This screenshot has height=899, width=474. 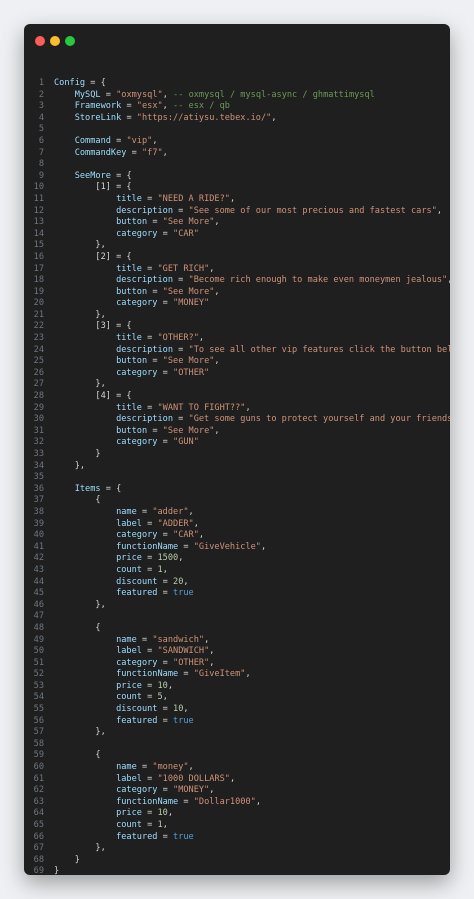 I want to click on code-line: 66 featured = true, so click(x=237, y=838).